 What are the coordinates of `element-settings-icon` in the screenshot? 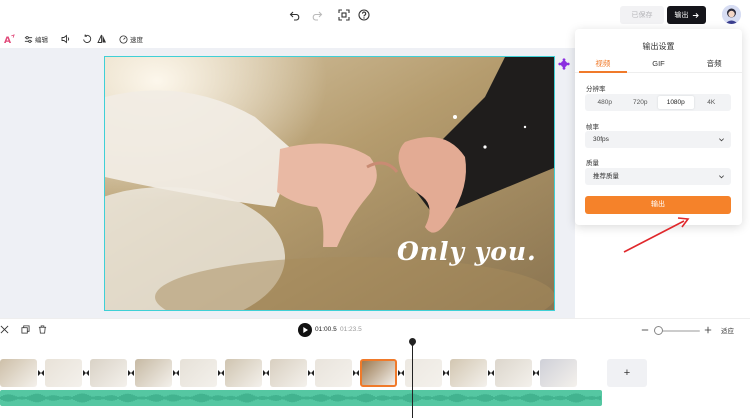 It's located at (564, 64).